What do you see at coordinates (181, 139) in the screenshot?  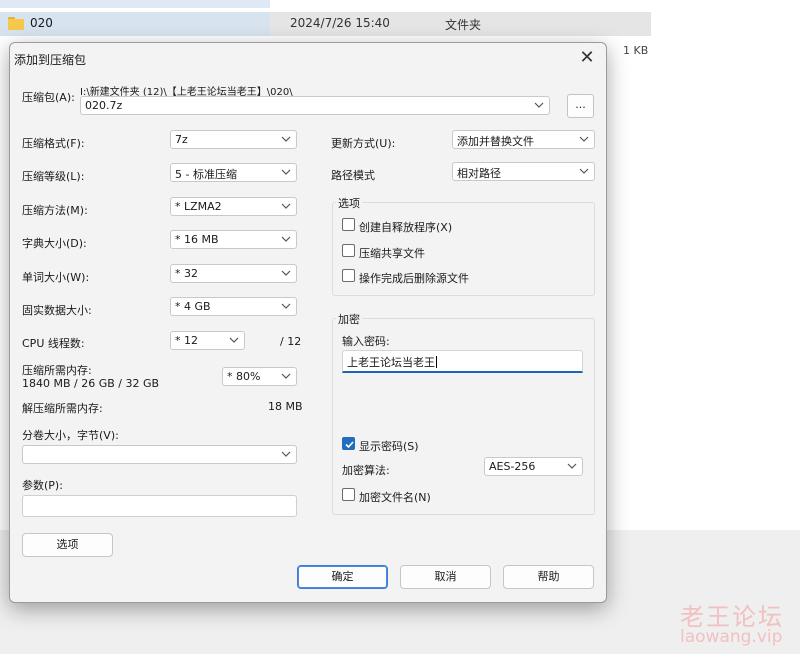 I see `format-value: 7z` at bounding box center [181, 139].